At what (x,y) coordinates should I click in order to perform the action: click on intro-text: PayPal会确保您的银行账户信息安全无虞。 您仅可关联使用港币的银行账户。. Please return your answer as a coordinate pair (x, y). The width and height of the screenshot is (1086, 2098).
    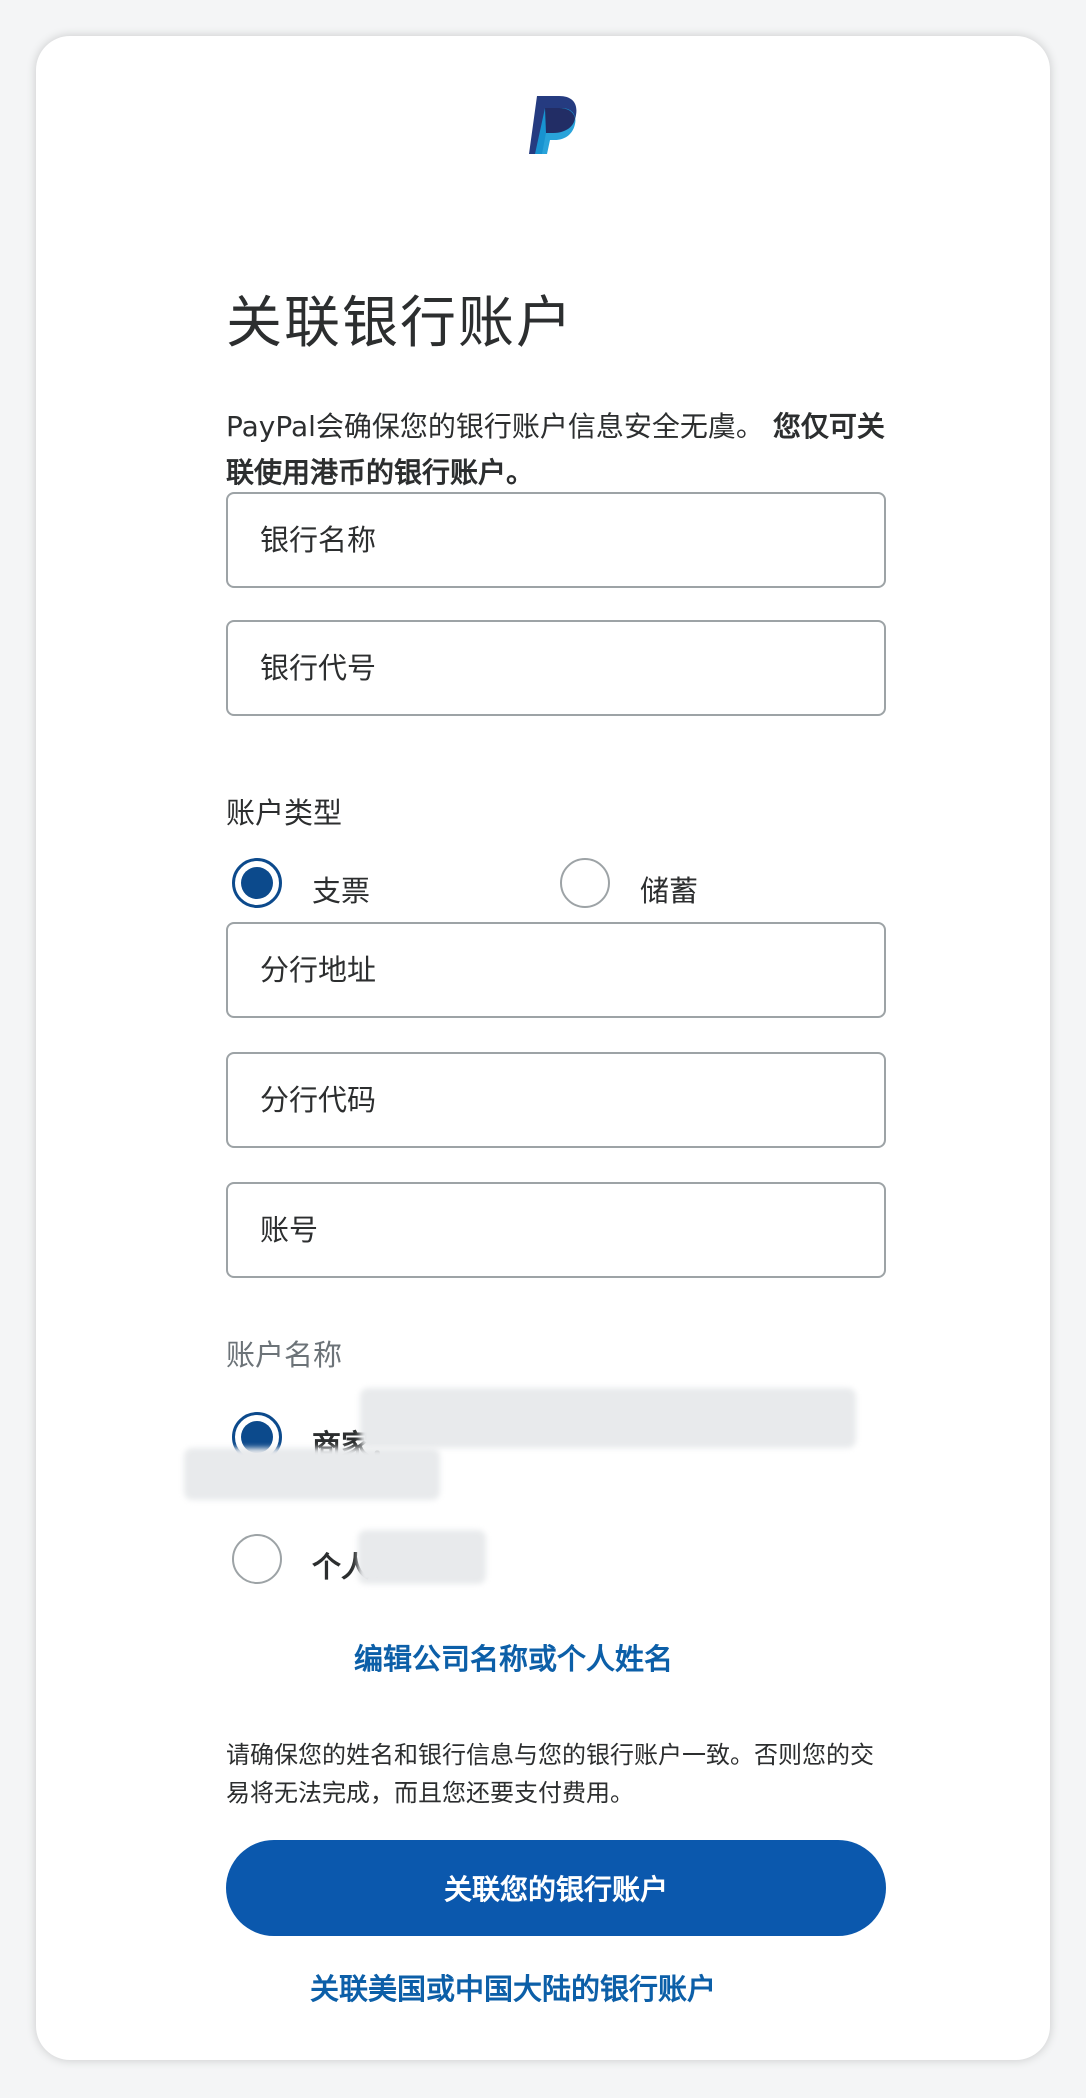
    Looking at the image, I should click on (556, 450).